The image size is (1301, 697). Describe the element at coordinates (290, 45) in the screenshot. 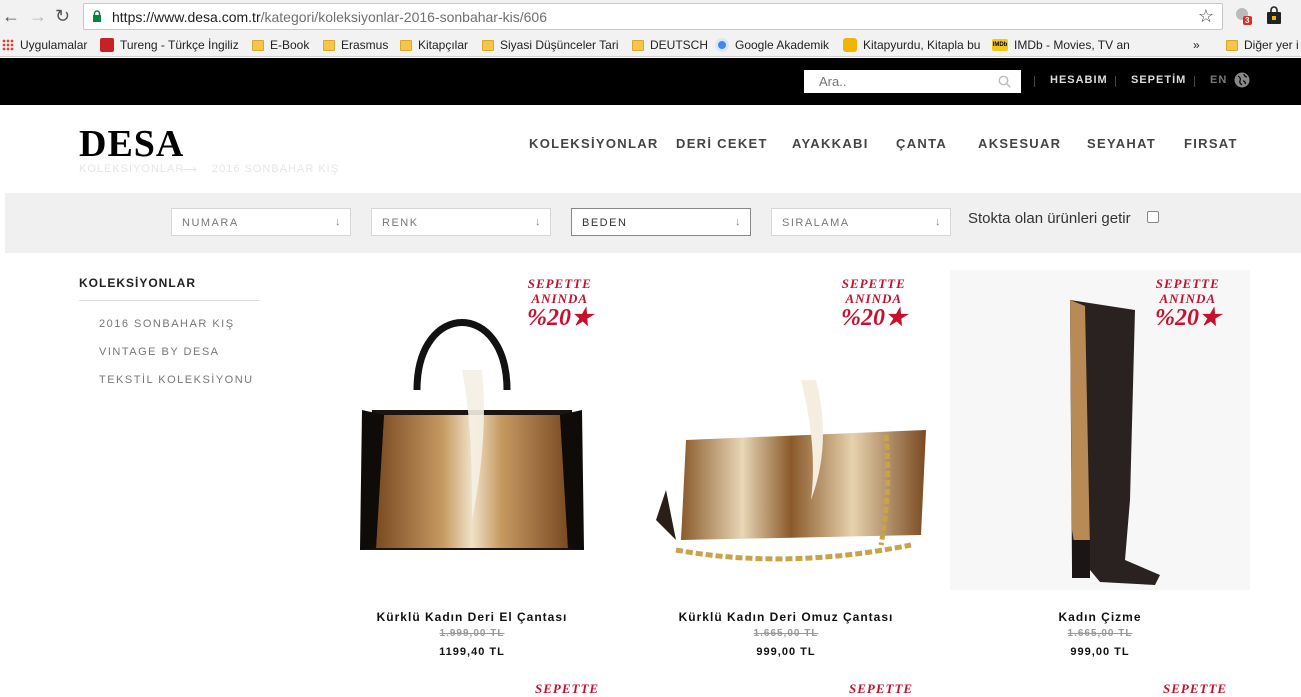

I see `bookmark-label: E-Book` at that location.